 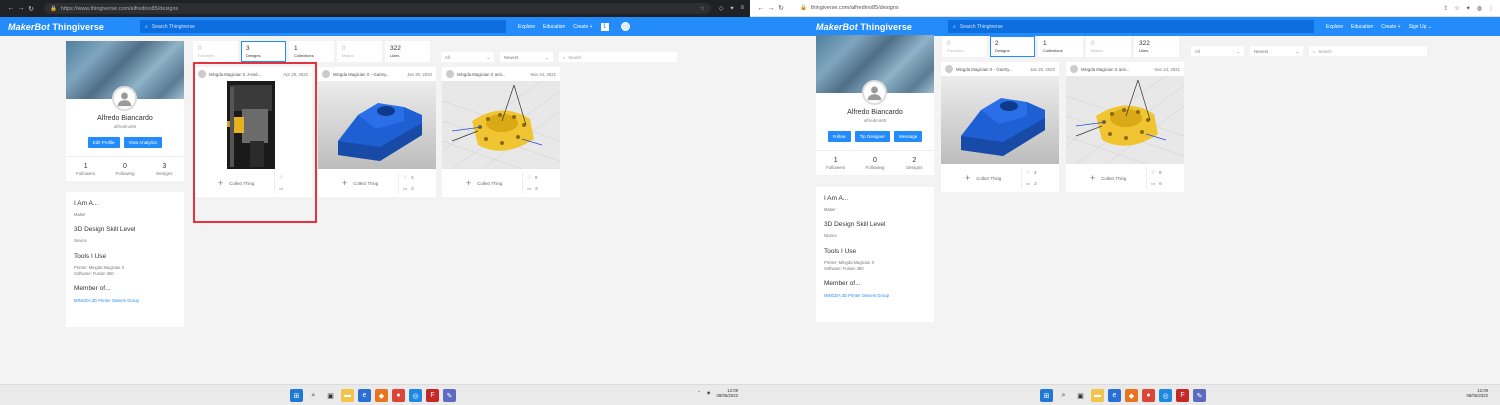 I want to click on windows-start-icon: ⊞, so click(x=1046, y=395).